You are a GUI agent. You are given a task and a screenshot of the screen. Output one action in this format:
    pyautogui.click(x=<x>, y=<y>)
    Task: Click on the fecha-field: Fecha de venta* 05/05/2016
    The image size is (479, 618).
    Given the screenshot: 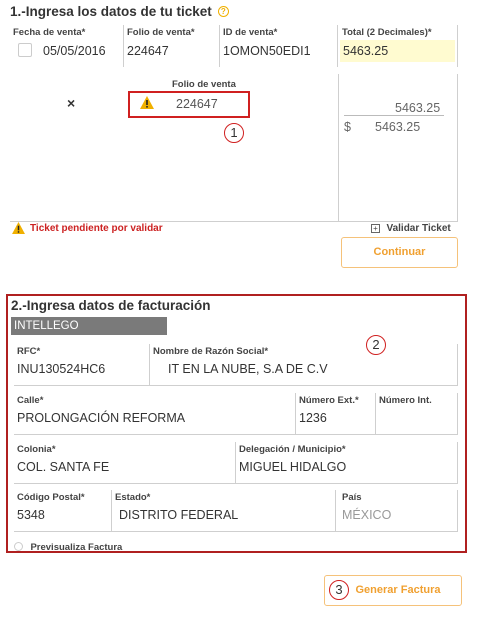 What is the action you would take?
    pyautogui.click(x=67, y=46)
    